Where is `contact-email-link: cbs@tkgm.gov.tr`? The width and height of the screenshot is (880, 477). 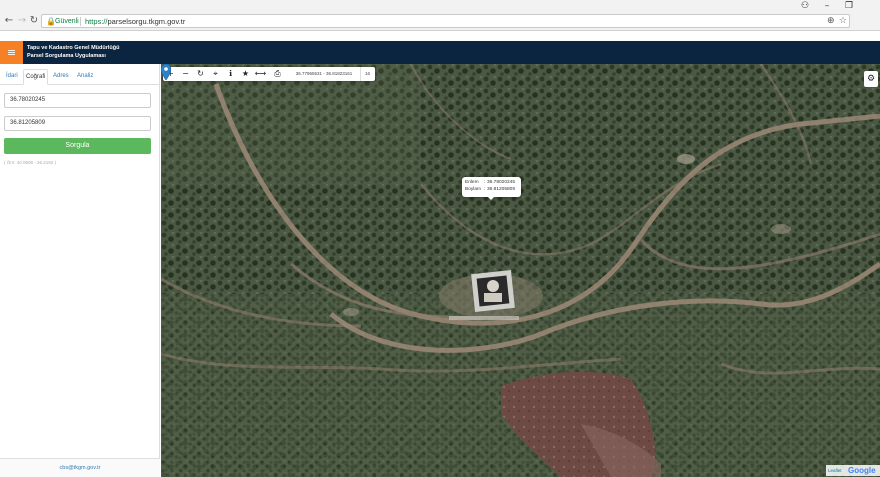 contact-email-link: cbs@tkgm.gov.tr is located at coordinates (80, 468).